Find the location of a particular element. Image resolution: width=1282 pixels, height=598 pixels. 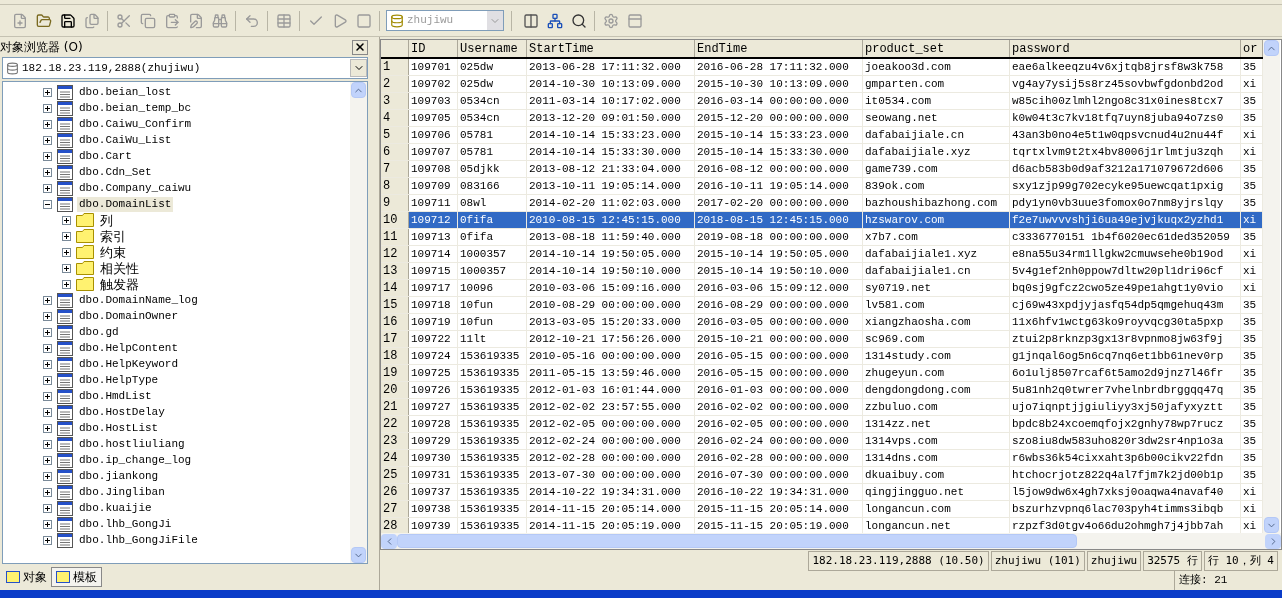

column-header: product_set is located at coordinates (936, 48).